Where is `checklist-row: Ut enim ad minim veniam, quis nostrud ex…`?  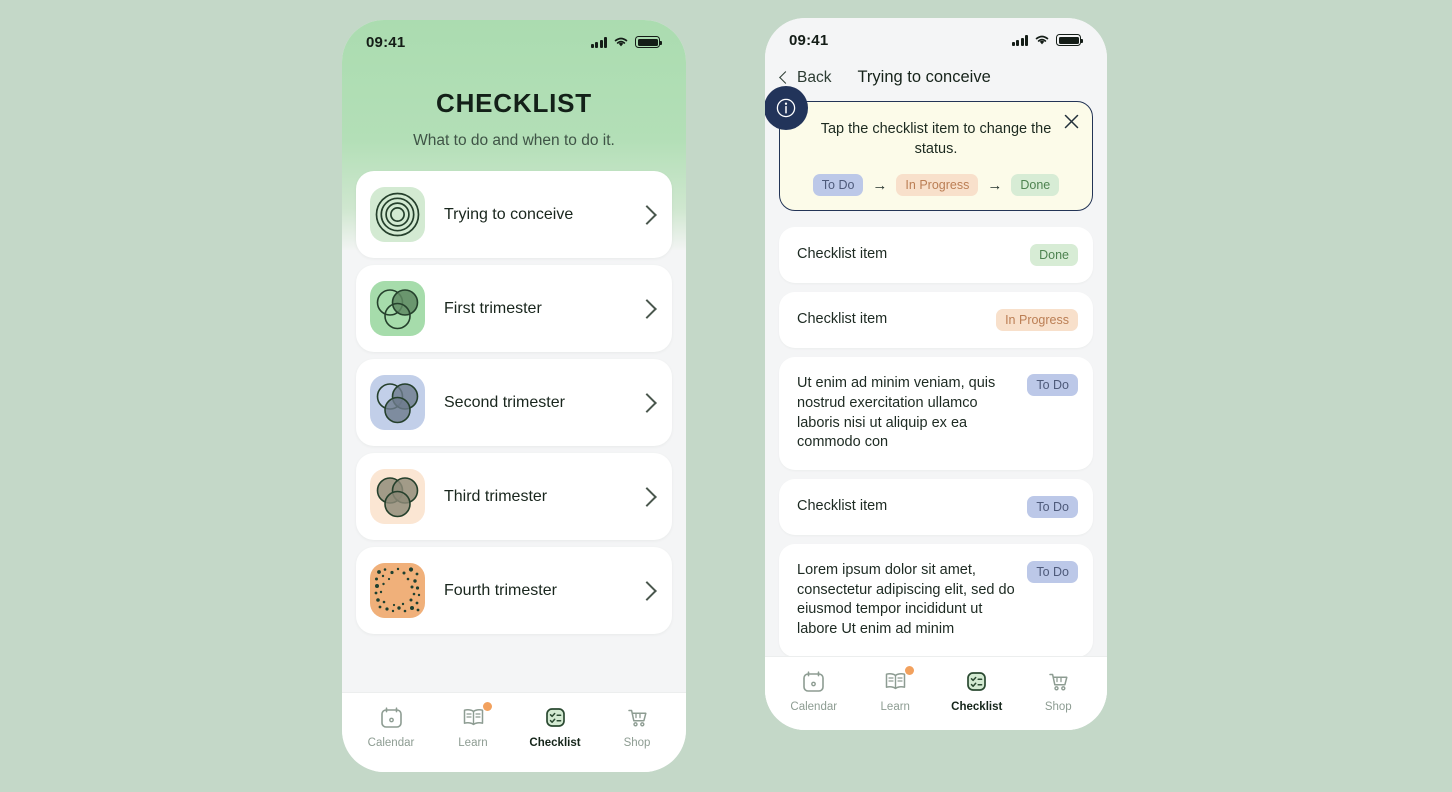 checklist-row: Ut enim ad minim veniam, quis nostrud ex… is located at coordinates (936, 413).